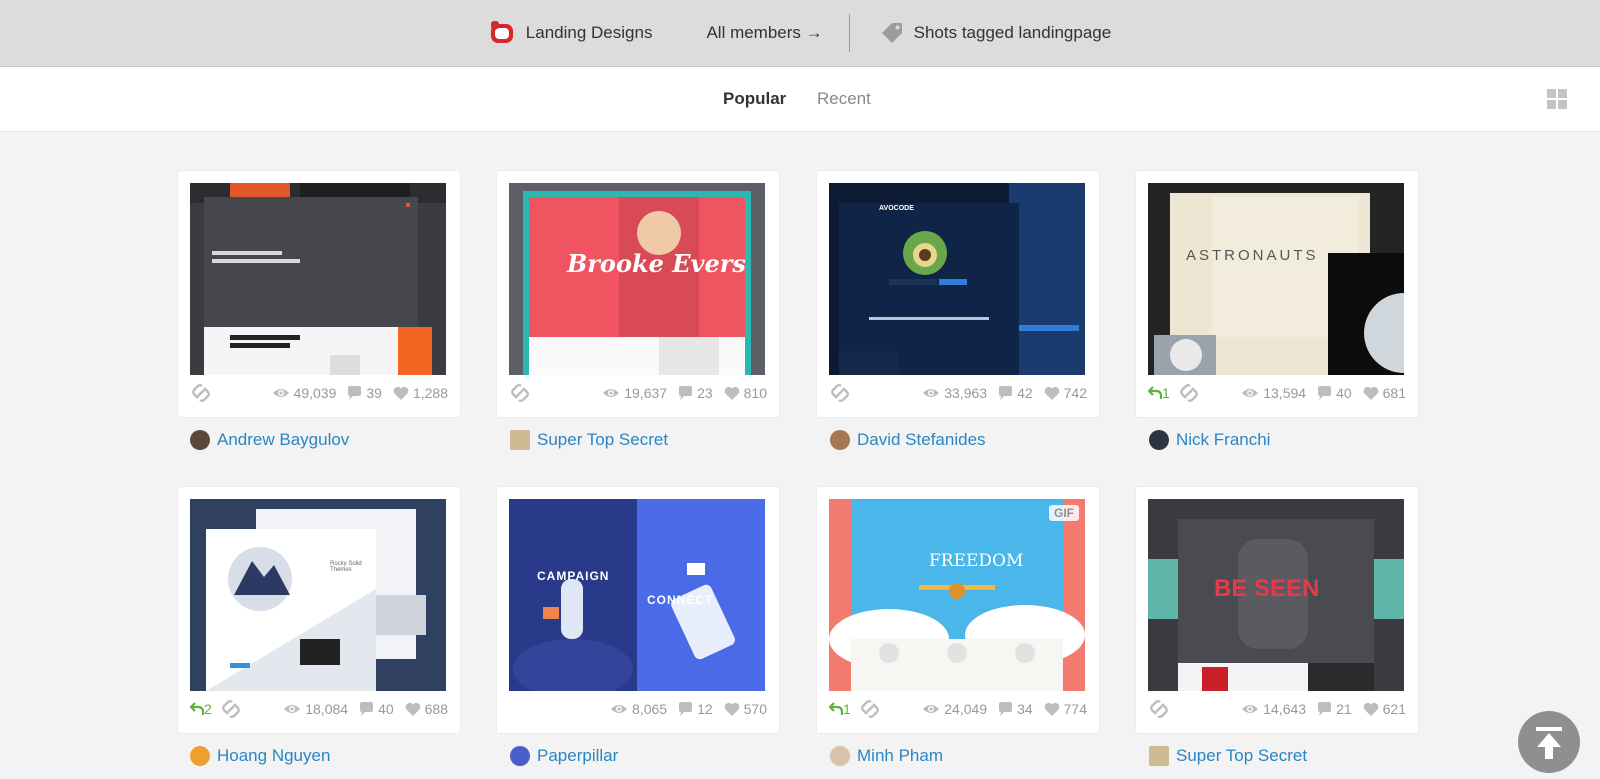  I want to click on shot-thumbnail: Rocky Solid Themes, so click(318, 595).